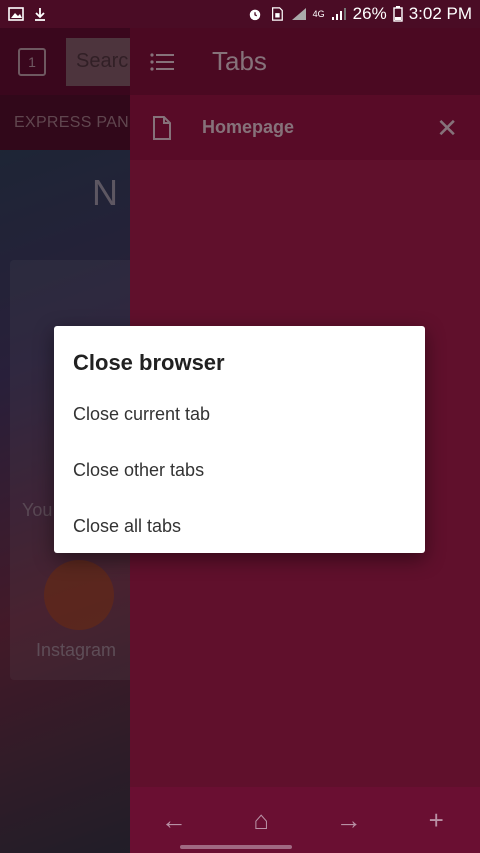  What do you see at coordinates (40, 14) in the screenshot?
I see `download-icon` at bounding box center [40, 14].